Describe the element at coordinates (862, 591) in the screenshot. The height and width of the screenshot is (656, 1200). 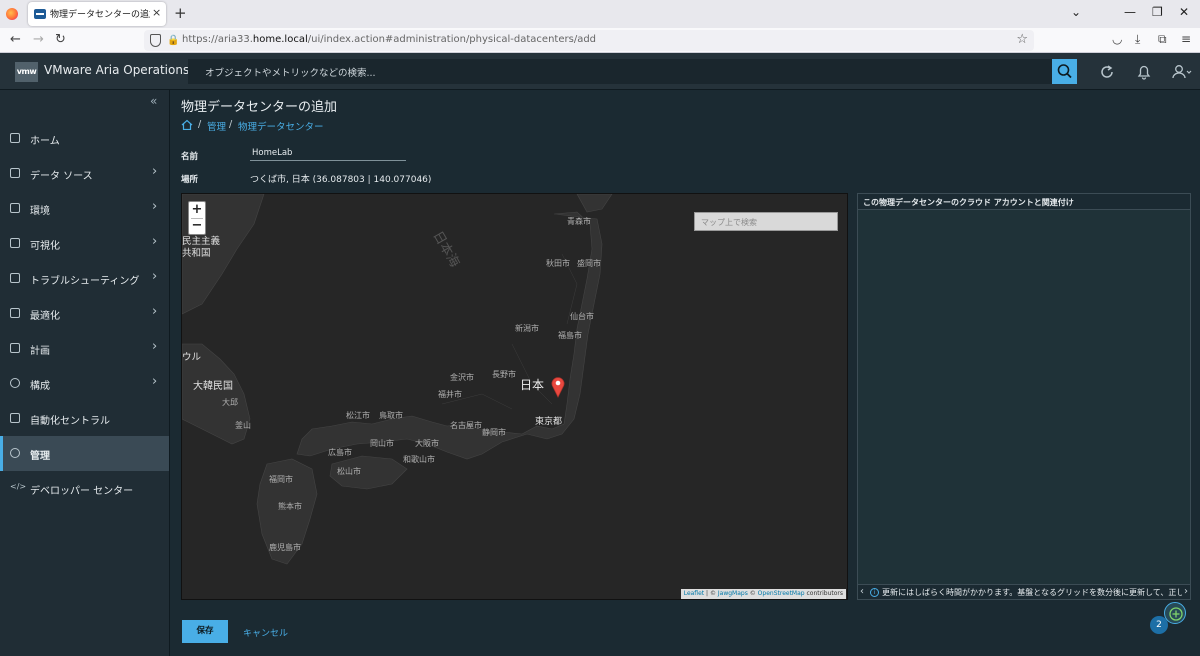
I see `chevron-left-icon: ‹` at that location.